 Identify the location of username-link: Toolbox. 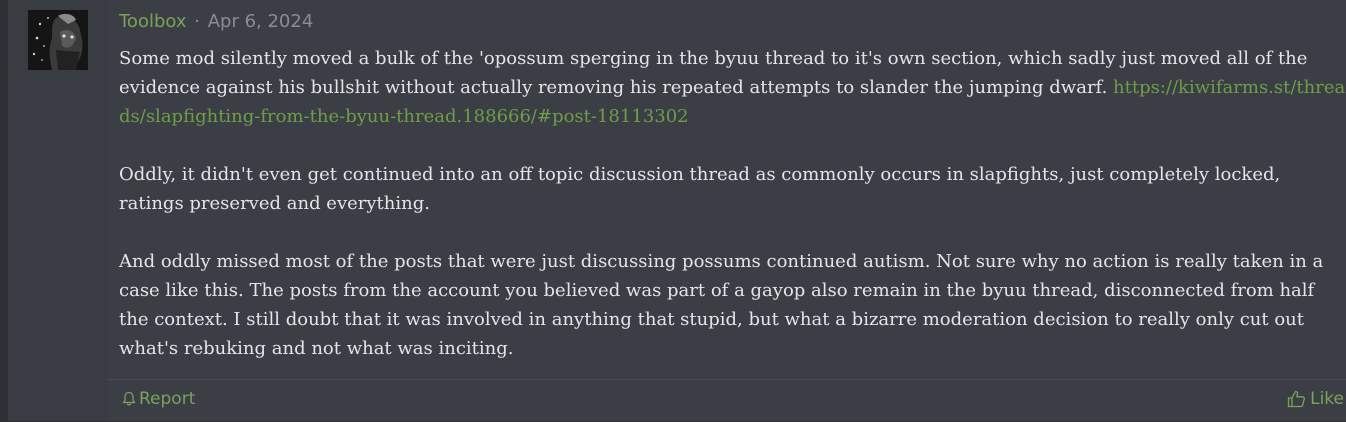
(153, 21).